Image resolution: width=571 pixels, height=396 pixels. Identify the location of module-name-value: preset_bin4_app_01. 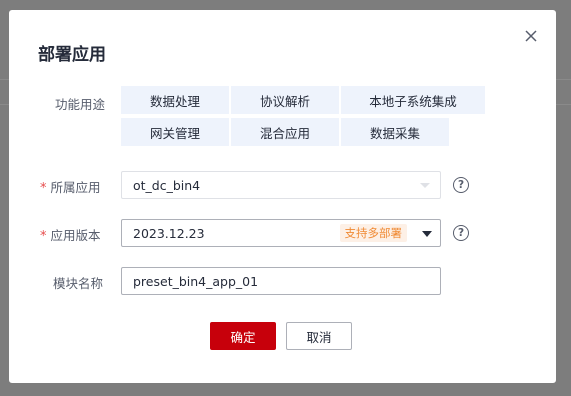
(196, 281).